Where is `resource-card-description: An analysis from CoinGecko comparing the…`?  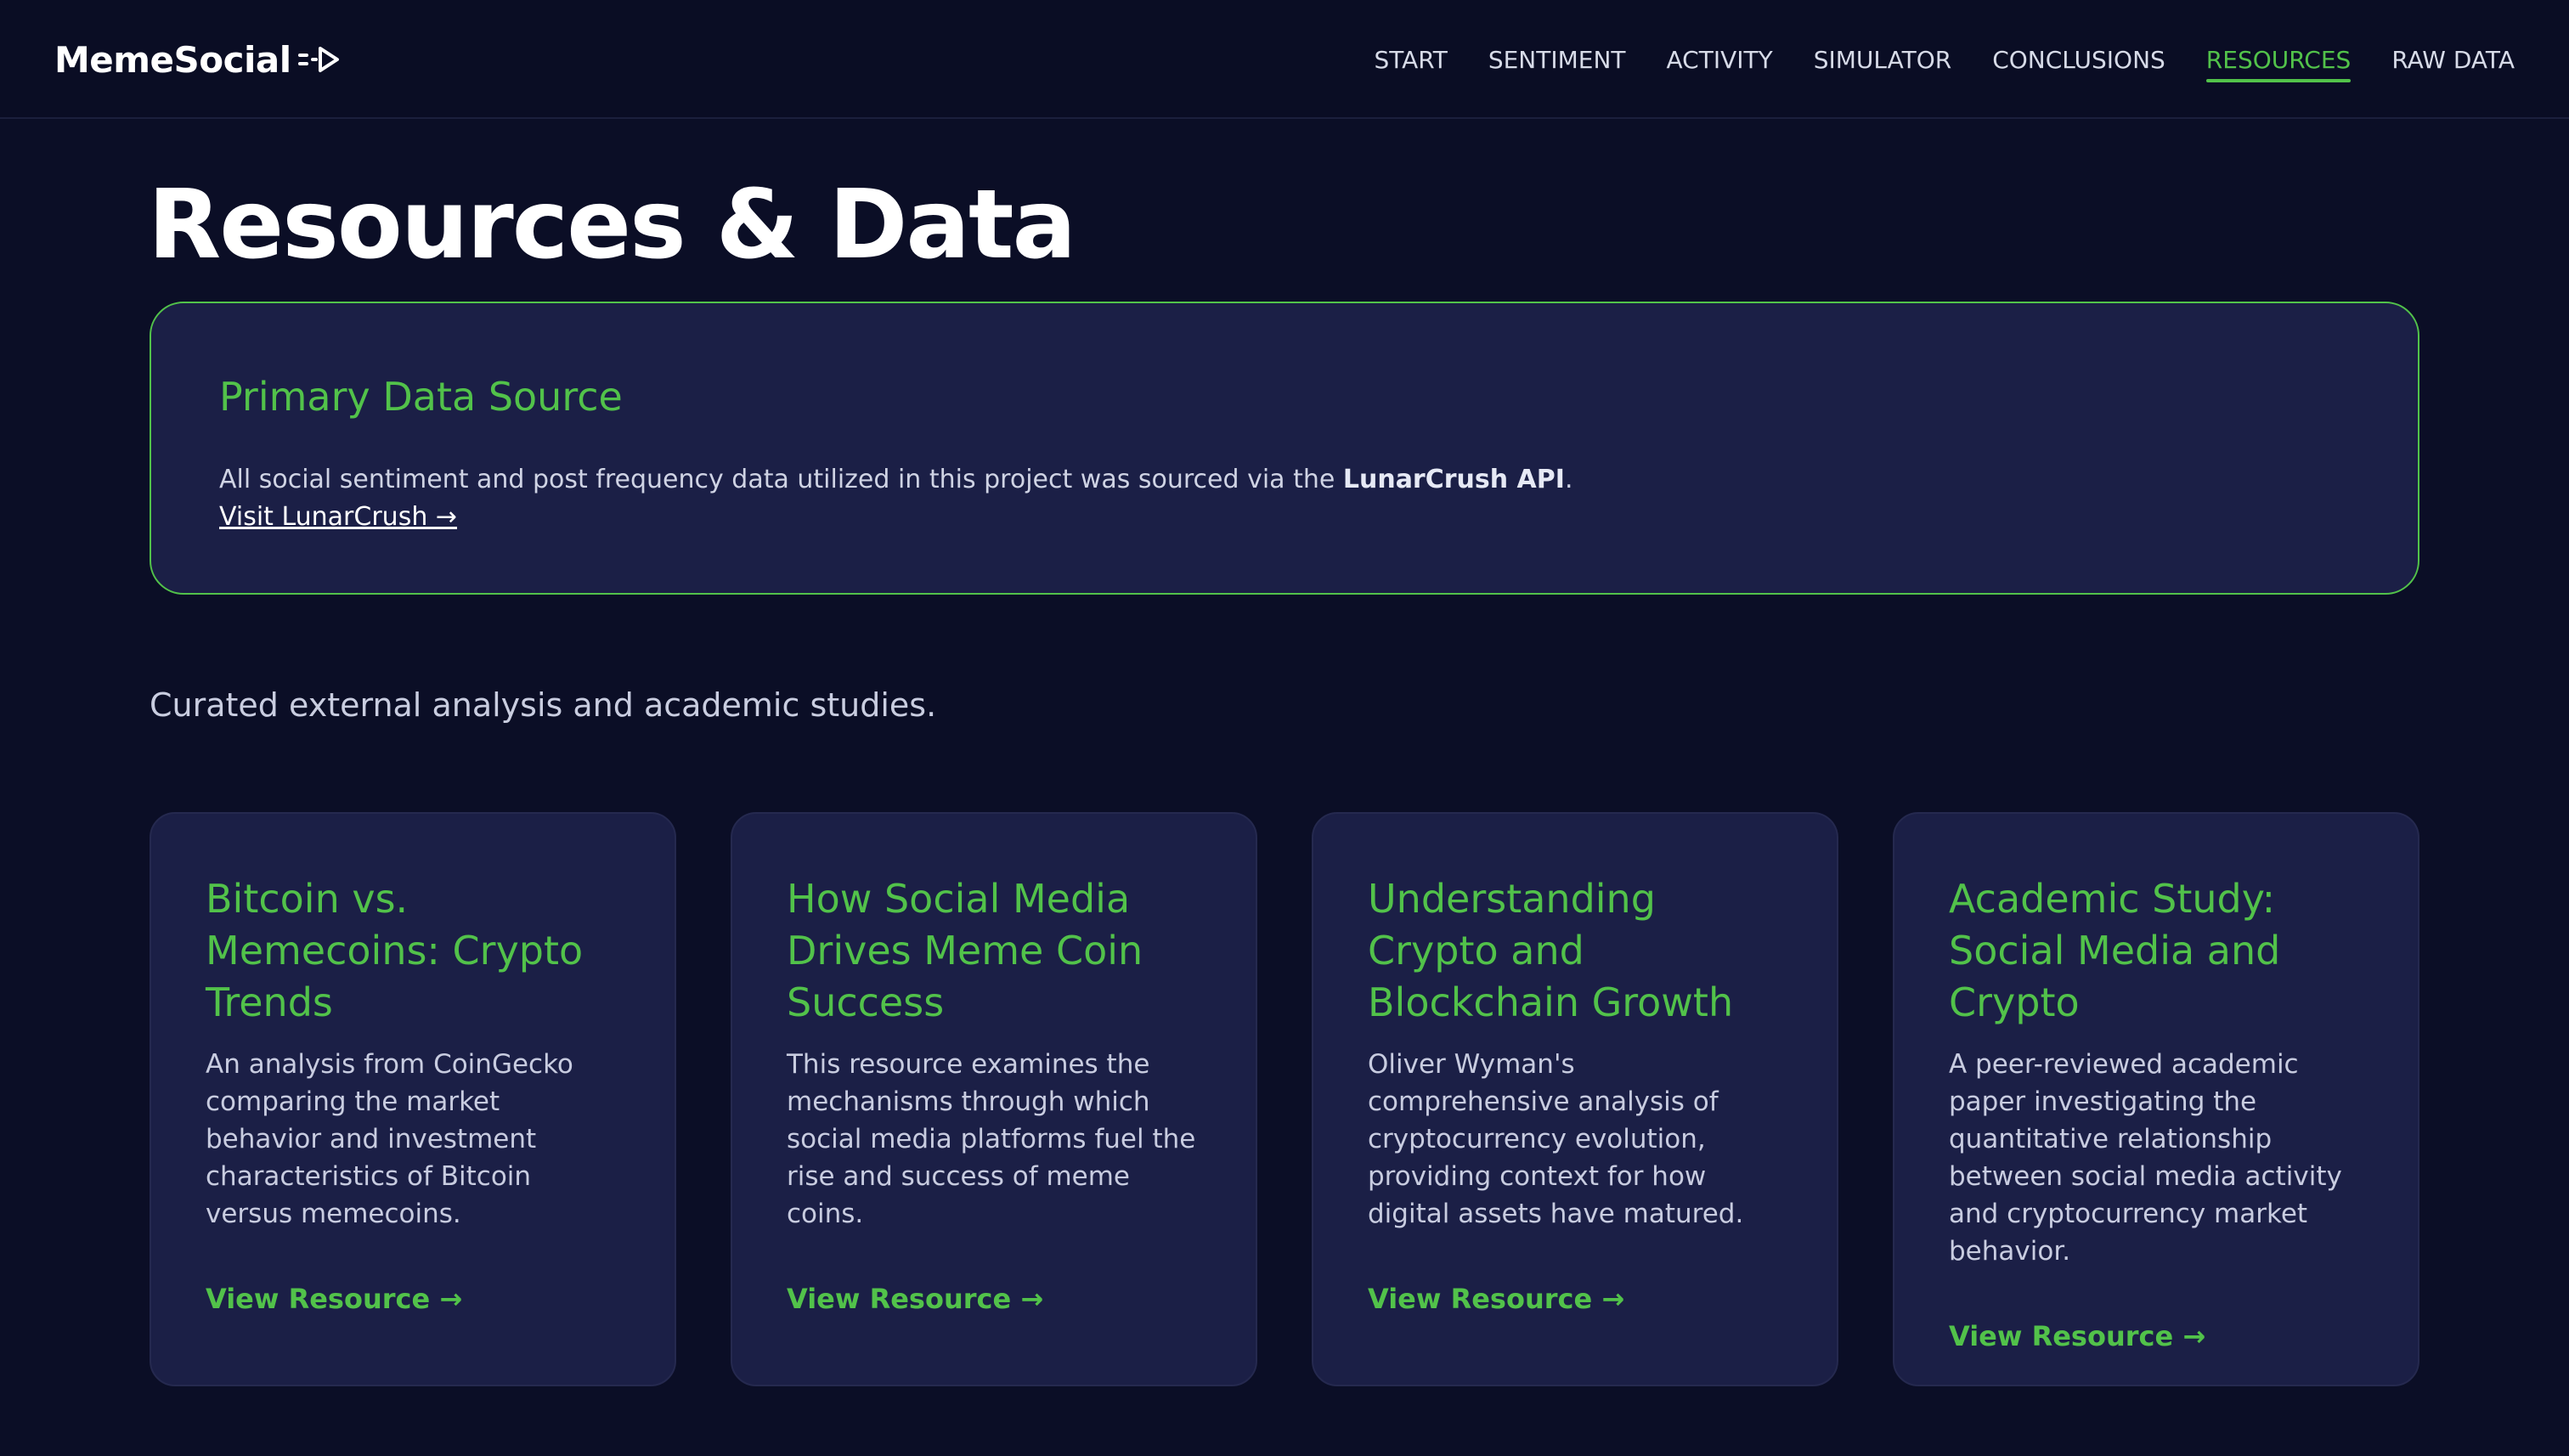
resource-card-description: An analysis from CoinGecko comparing the… is located at coordinates (389, 1139).